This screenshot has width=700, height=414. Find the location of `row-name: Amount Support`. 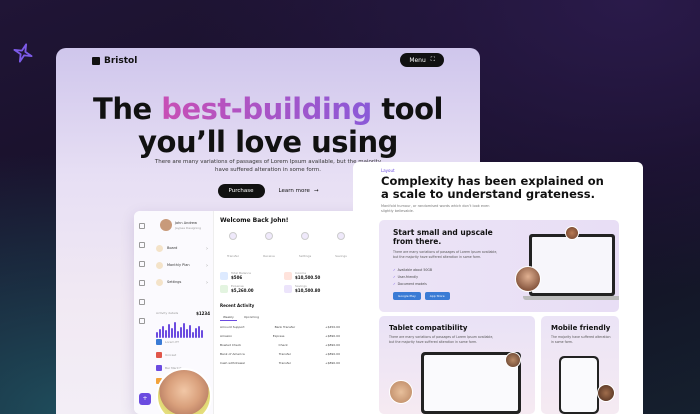

row-name: Amount Support is located at coordinates (232, 327).